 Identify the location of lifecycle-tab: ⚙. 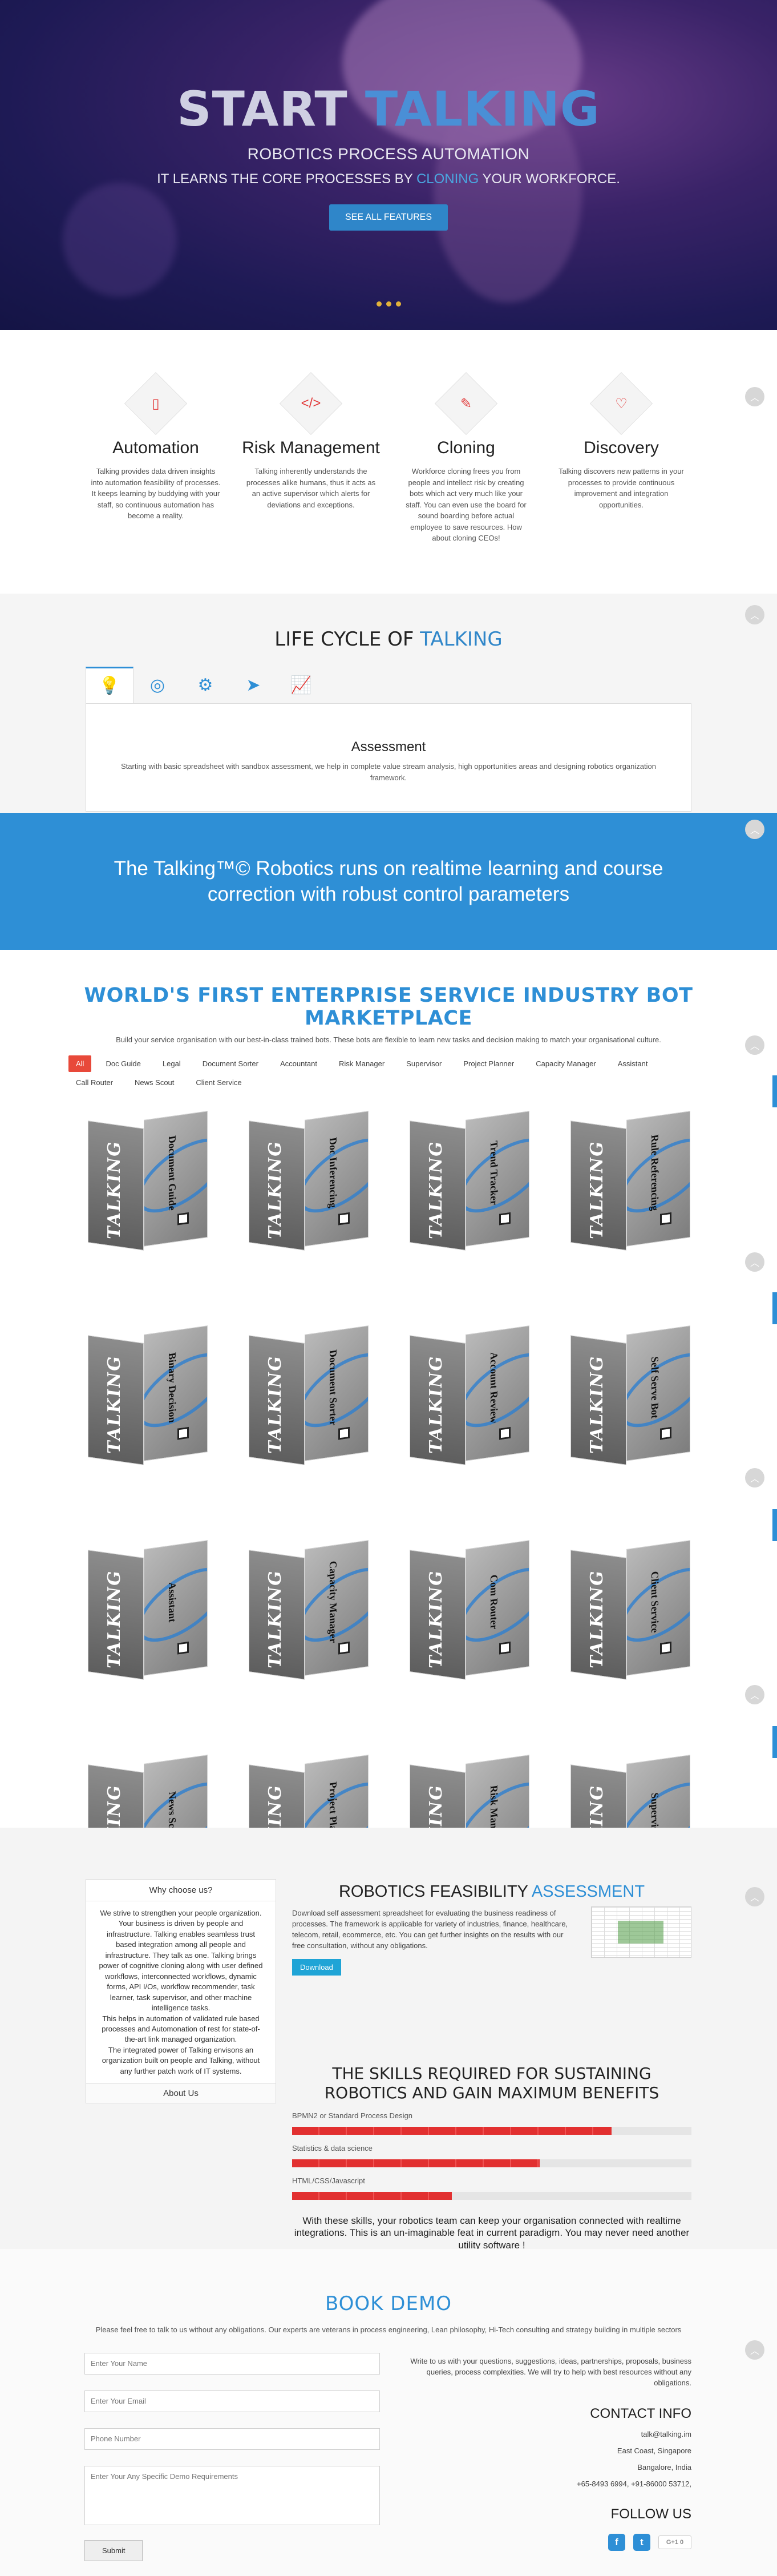
(205, 685).